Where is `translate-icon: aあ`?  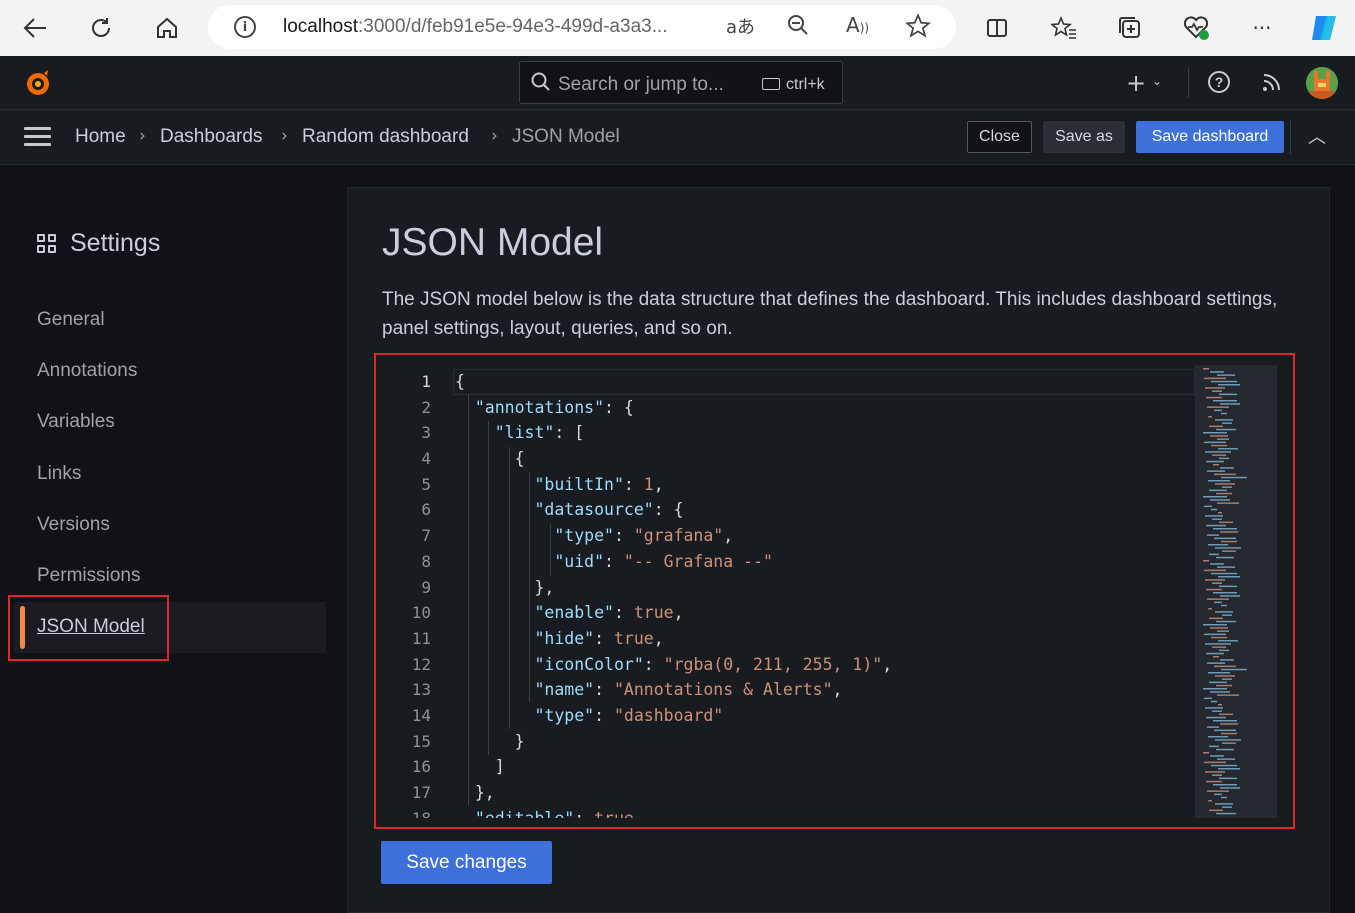
translate-icon: aあ is located at coordinates (740, 26).